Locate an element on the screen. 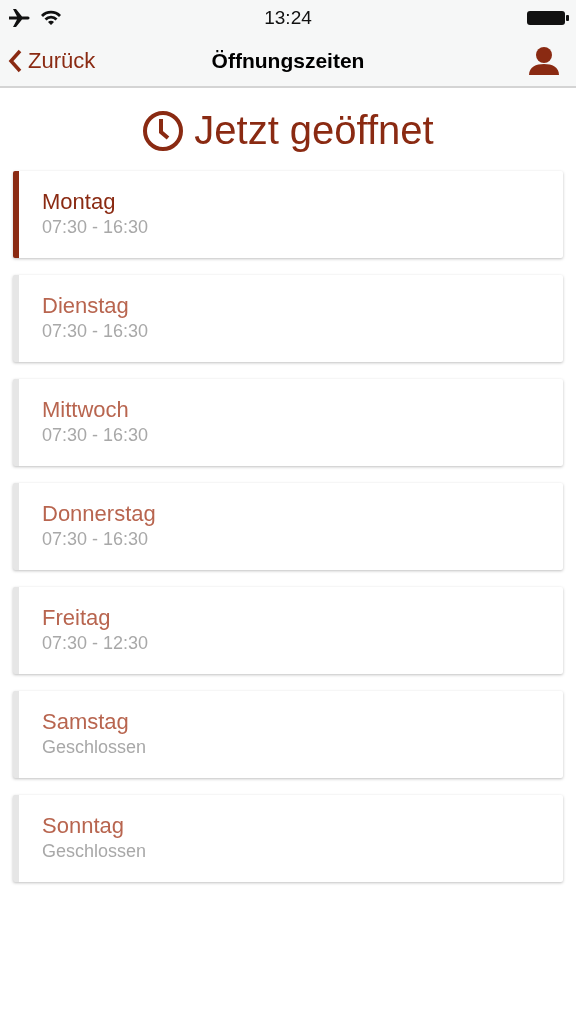 The width and height of the screenshot is (576, 1024). chevron-left-icon is located at coordinates (15, 61).